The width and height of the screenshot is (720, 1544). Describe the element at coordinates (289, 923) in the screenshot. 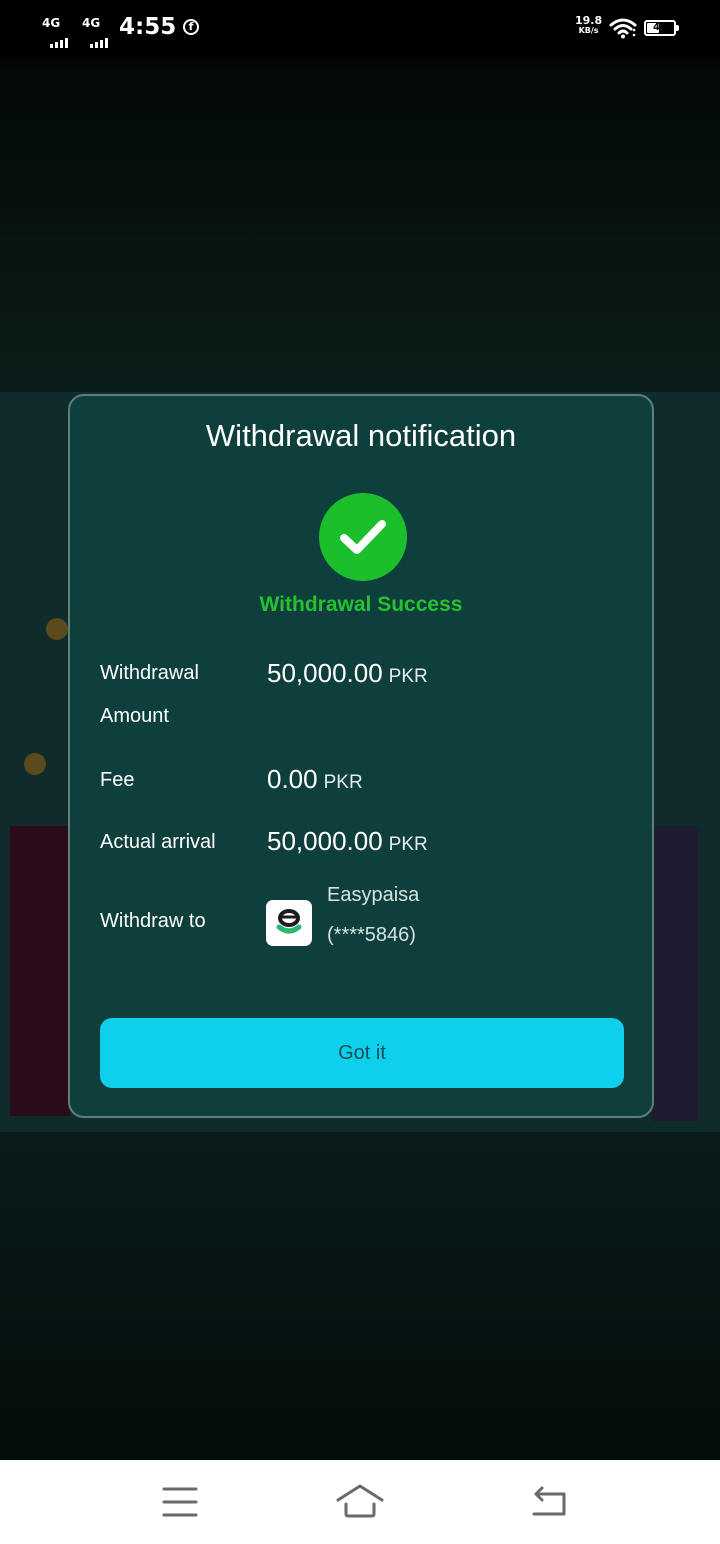

I see `easypaisa-logo-icon` at that location.